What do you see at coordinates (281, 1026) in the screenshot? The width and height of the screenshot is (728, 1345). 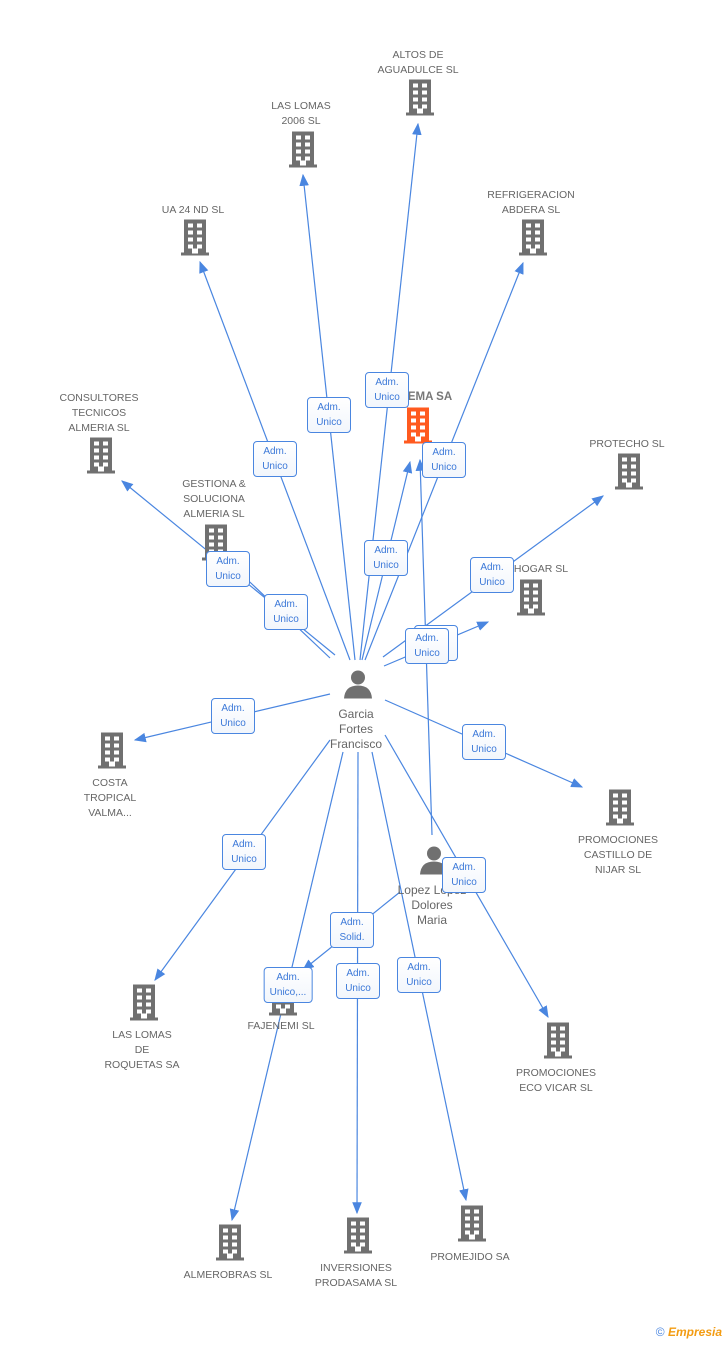 I see `node-label: FAJENEMI SL` at bounding box center [281, 1026].